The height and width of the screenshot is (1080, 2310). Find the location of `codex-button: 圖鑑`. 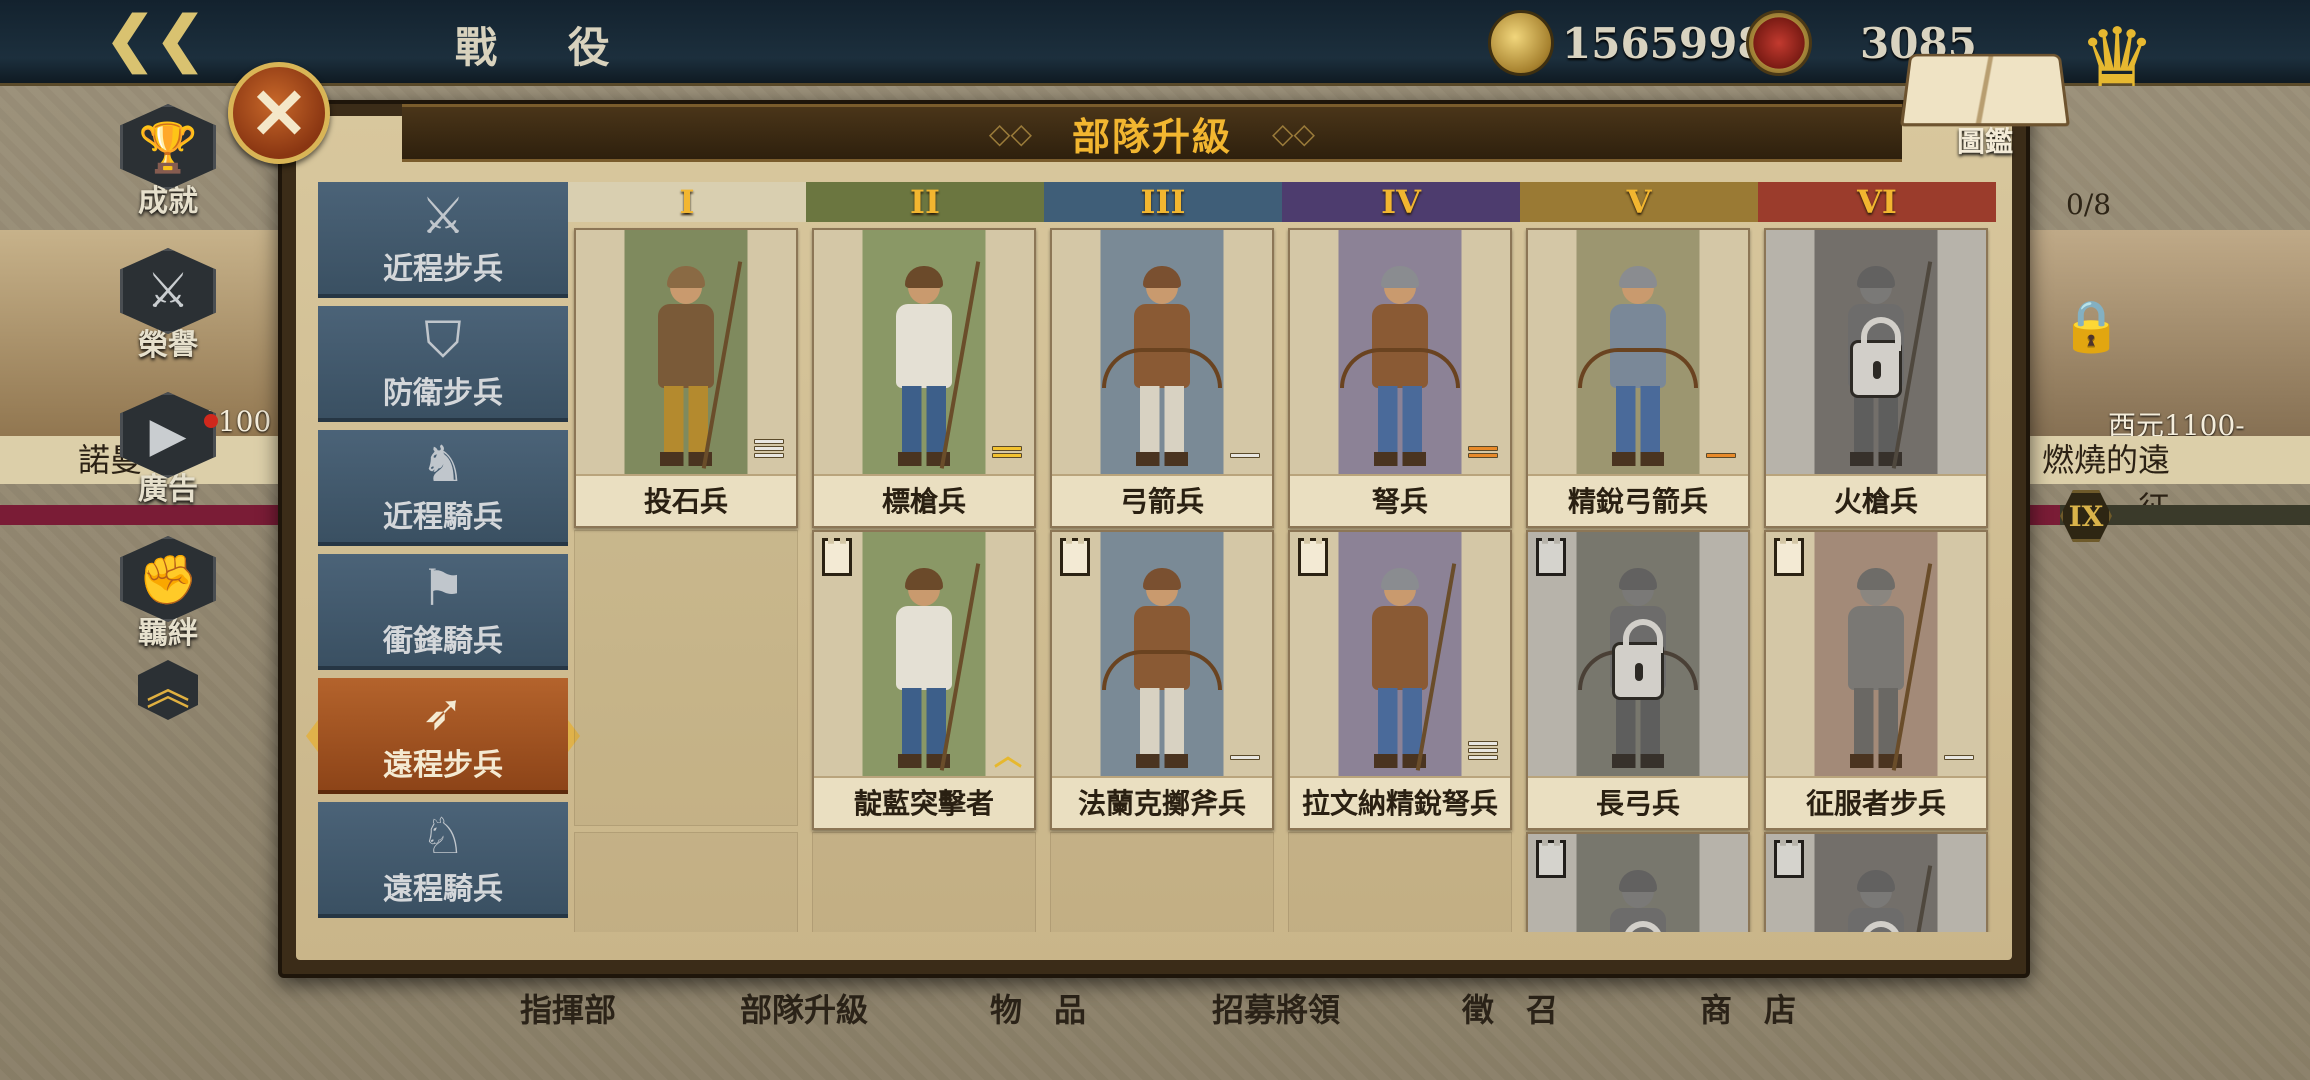

codex-button: 圖鑑 is located at coordinates (1985, 105).